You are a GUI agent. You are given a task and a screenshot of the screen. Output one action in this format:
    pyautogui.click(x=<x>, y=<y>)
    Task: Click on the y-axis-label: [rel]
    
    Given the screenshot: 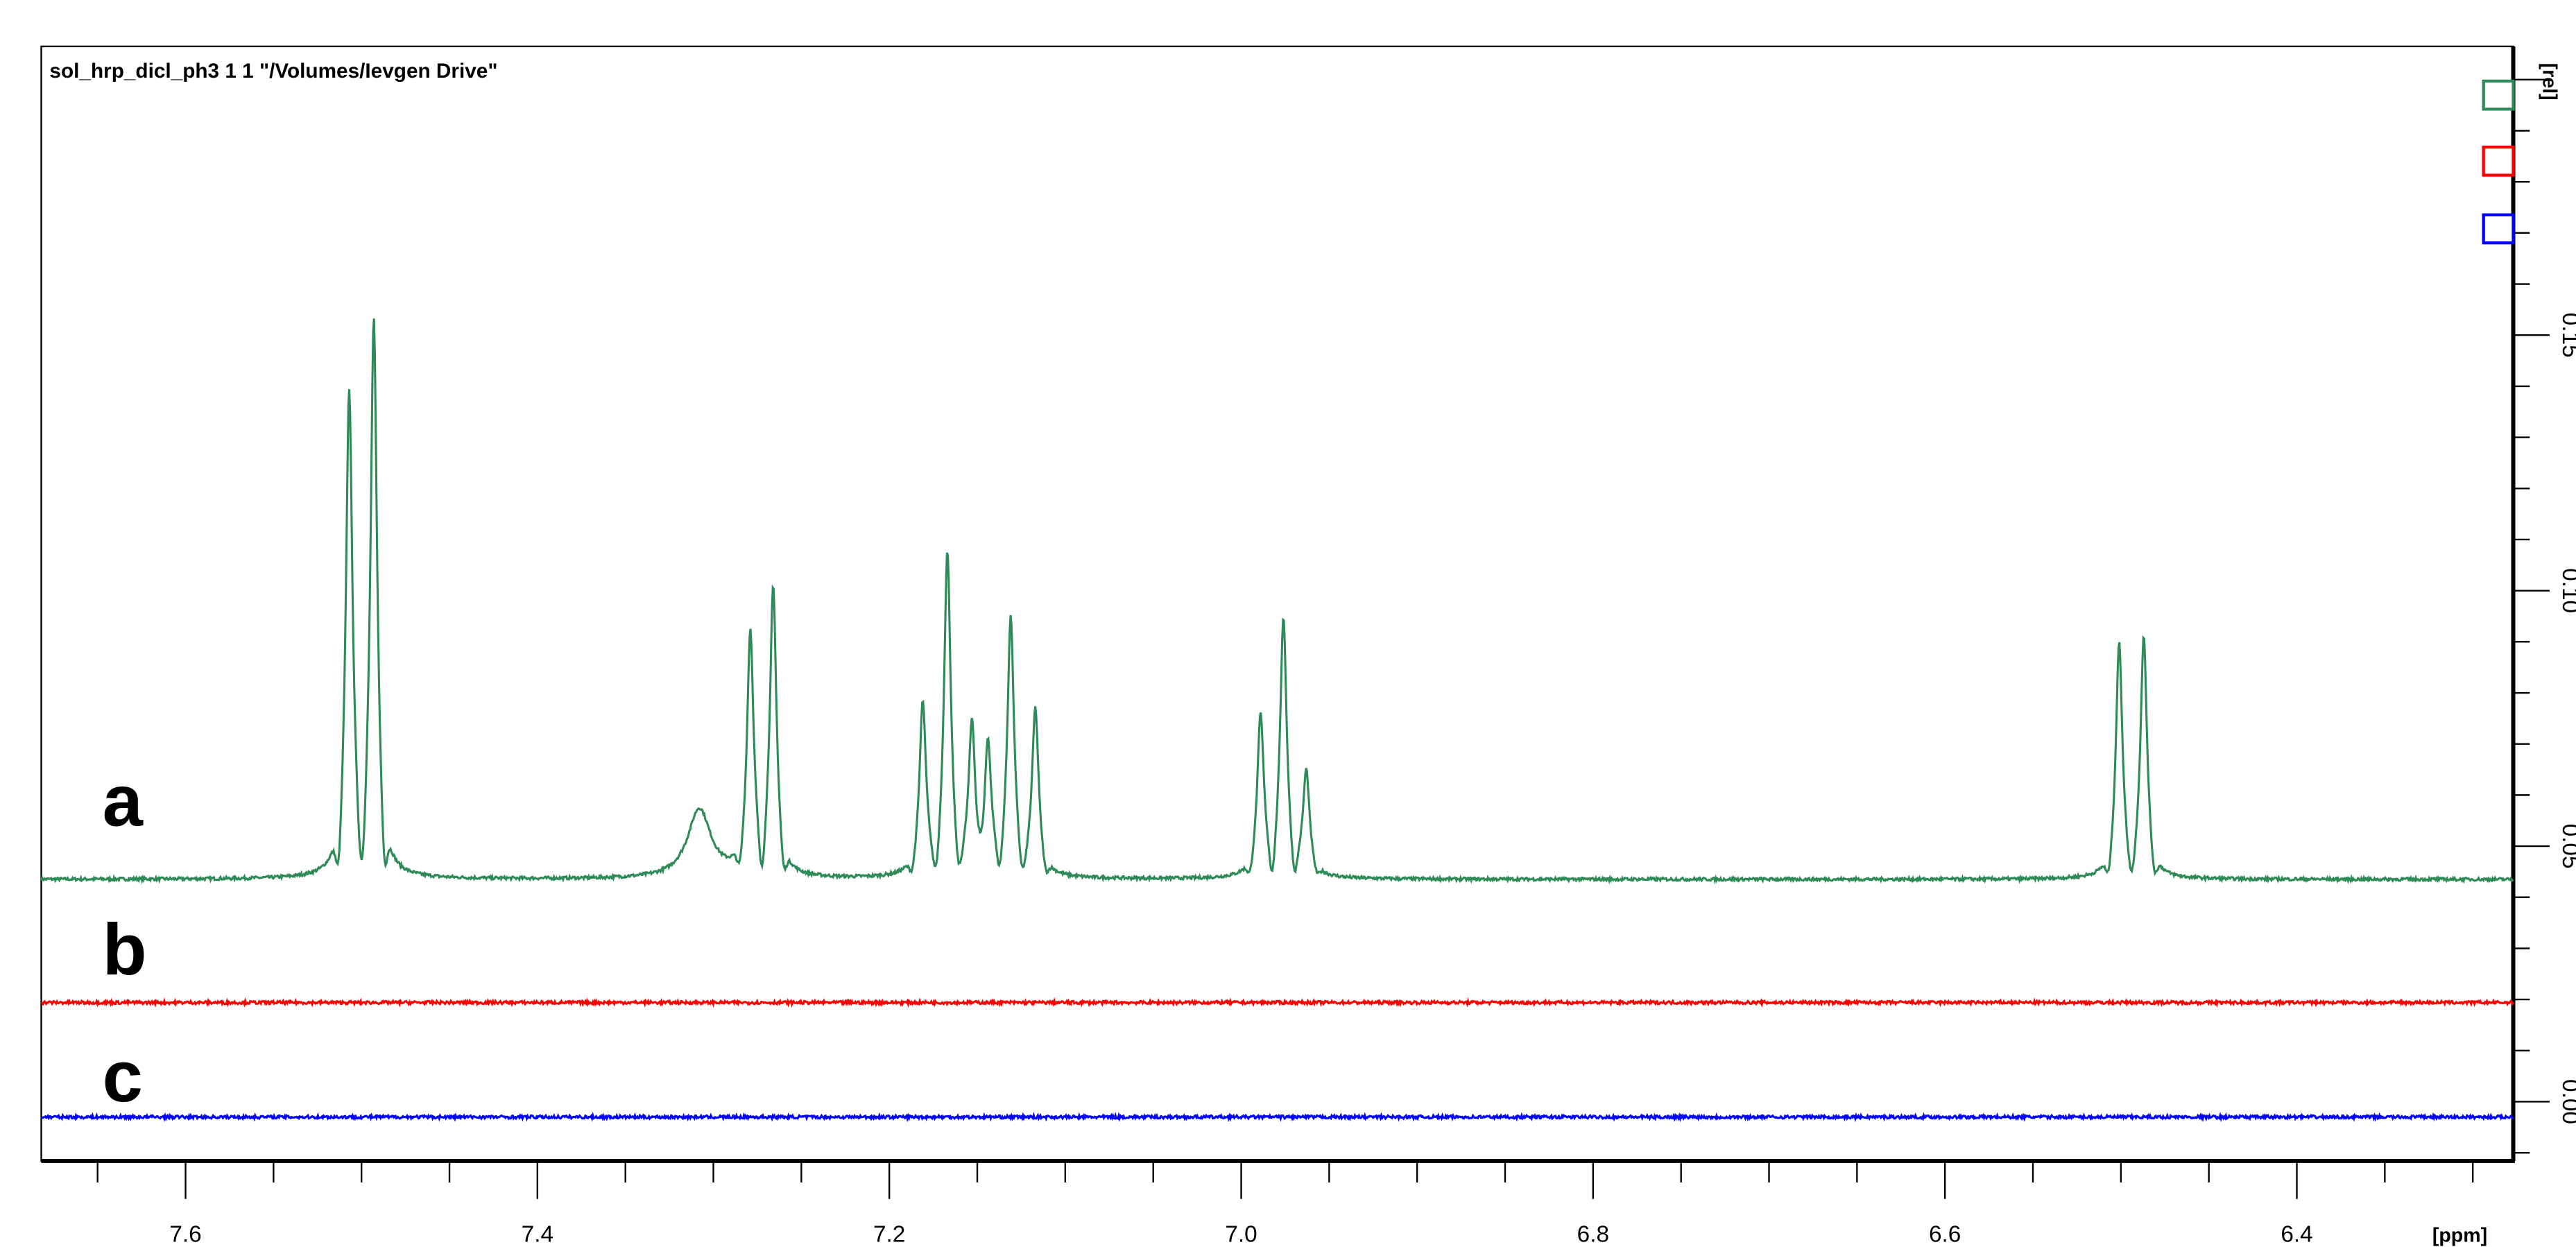 What is the action you would take?
    pyautogui.click(x=2549, y=82)
    